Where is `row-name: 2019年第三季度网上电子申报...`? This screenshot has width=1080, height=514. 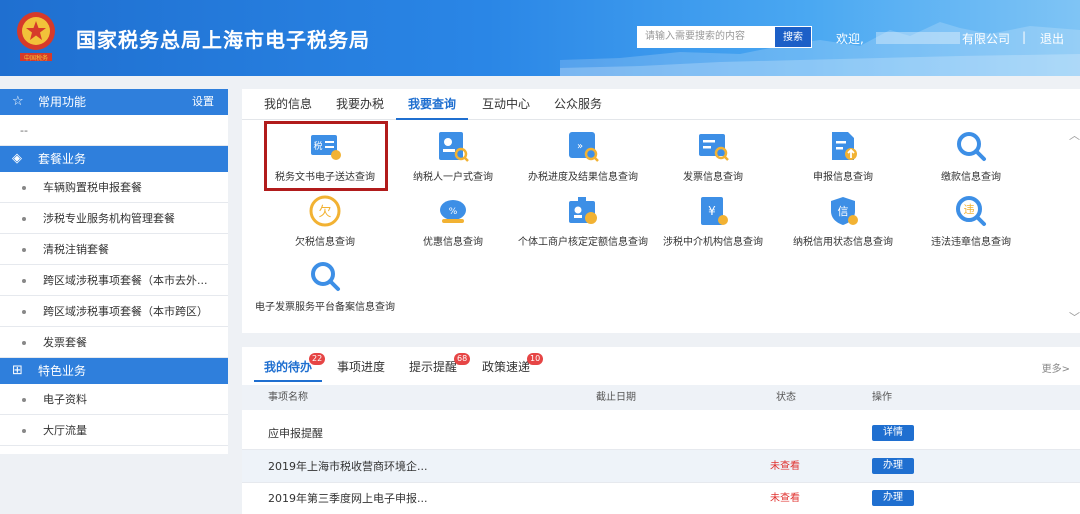 row-name: 2019年第三季度网上电子申报... is located at coordinates (347, 498).